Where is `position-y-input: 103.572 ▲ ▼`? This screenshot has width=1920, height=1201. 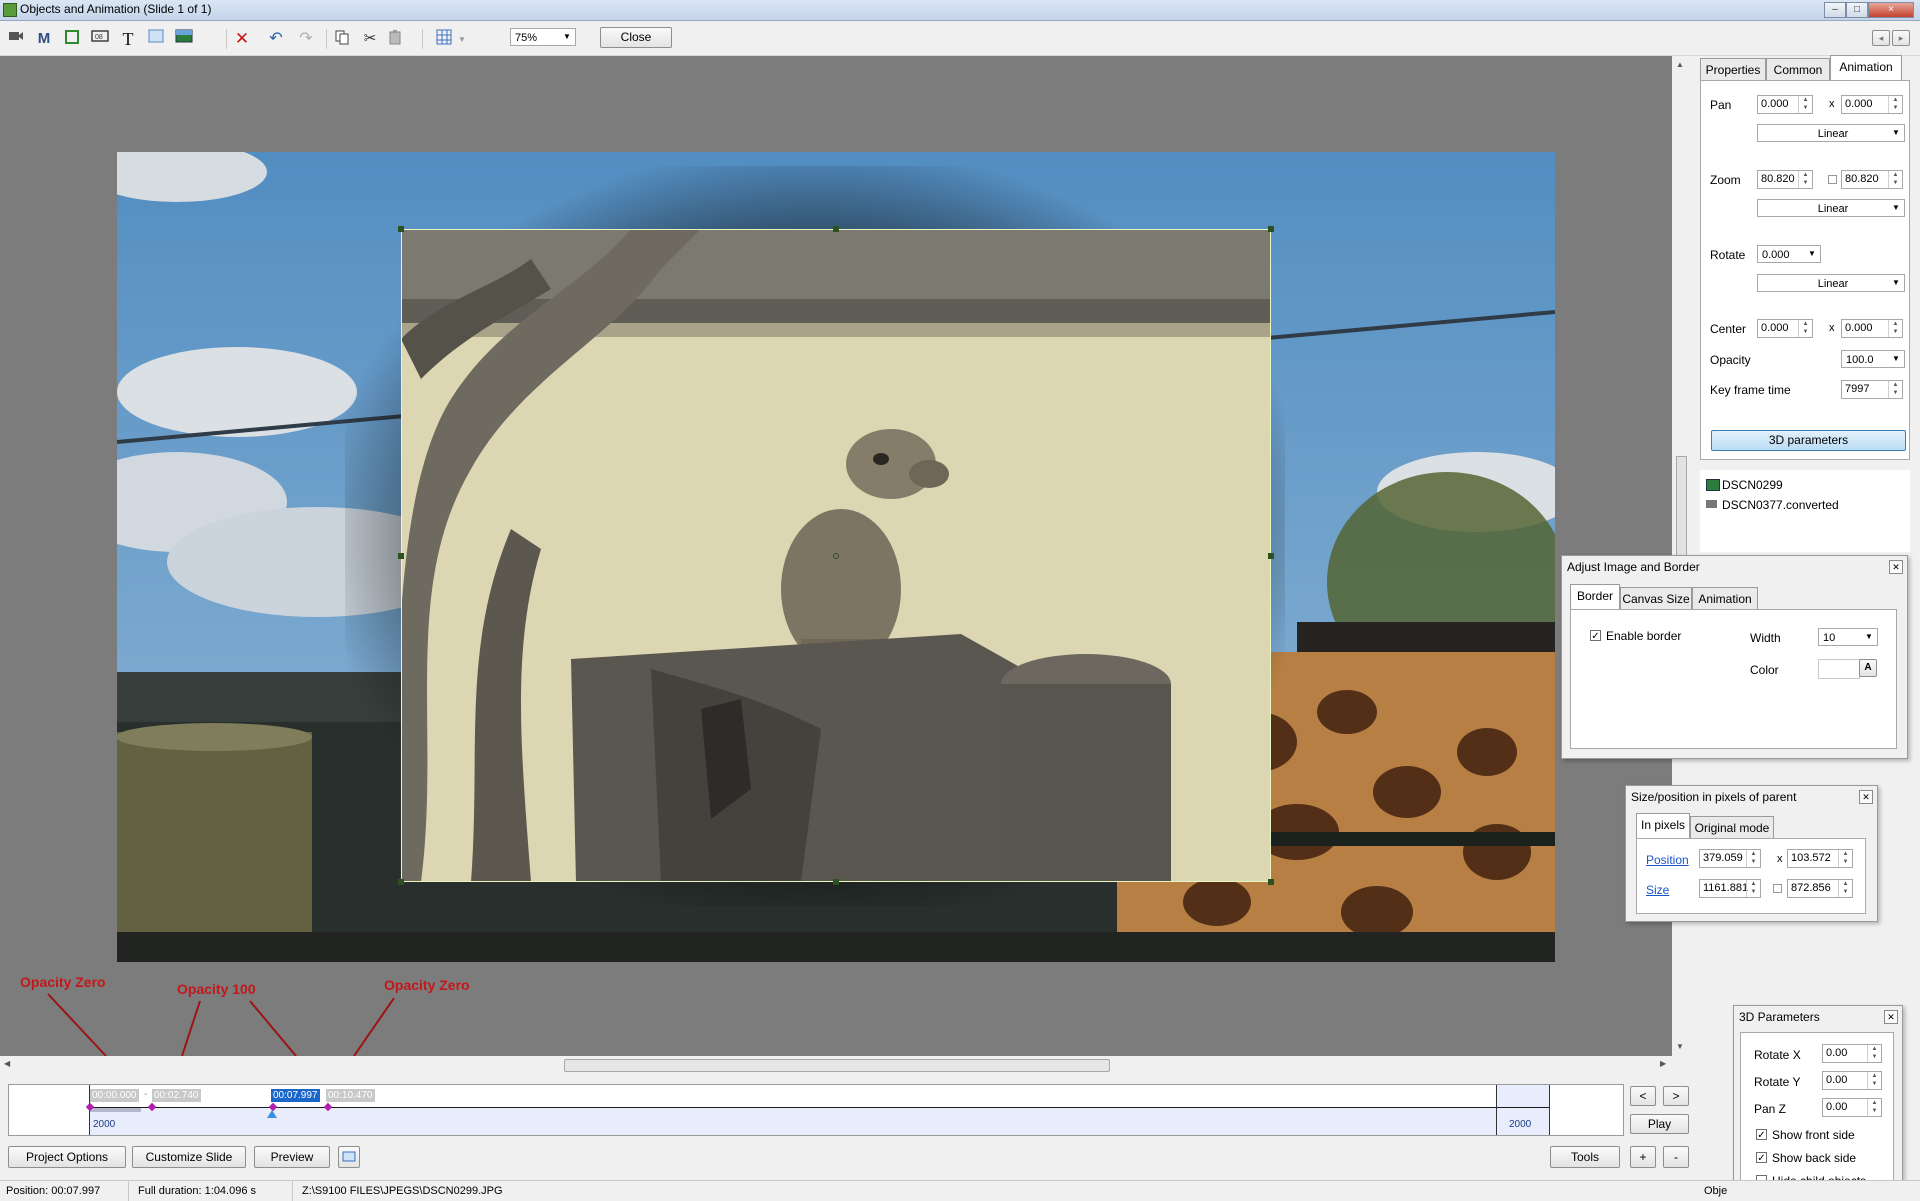
position-y-input: 103.572 ▲ ▼ is located at coordinates (1820, 858).